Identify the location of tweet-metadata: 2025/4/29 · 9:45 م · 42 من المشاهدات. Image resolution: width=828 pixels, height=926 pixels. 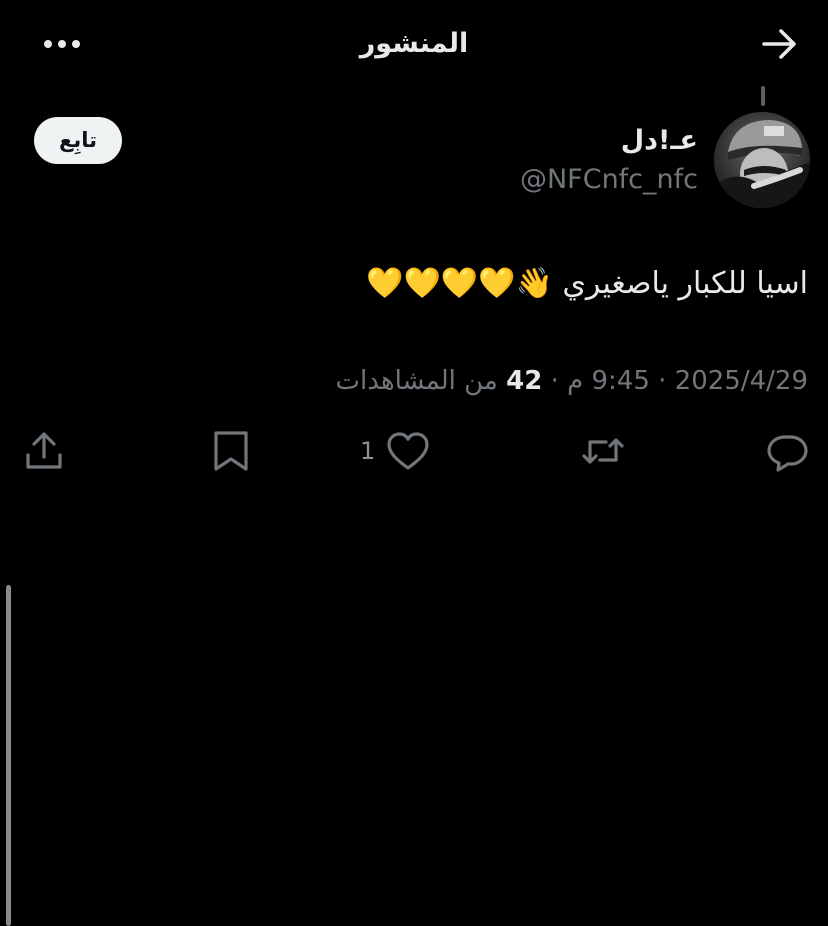
(572, 381).